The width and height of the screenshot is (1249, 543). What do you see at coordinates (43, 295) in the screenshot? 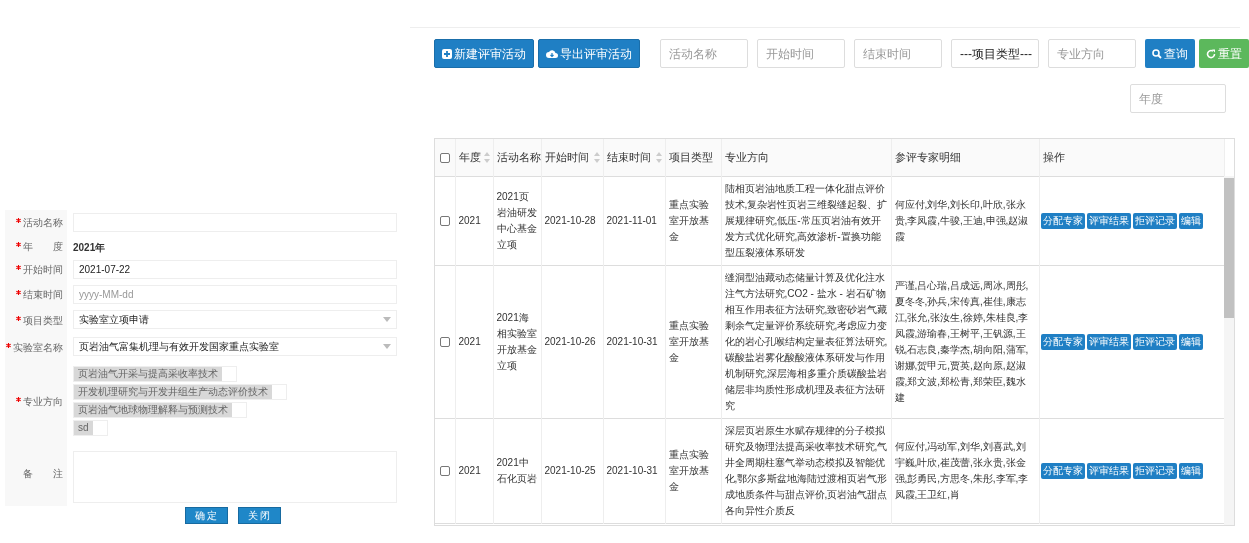
I see `field-label: 结束时间` at bounding box center [43, 295].